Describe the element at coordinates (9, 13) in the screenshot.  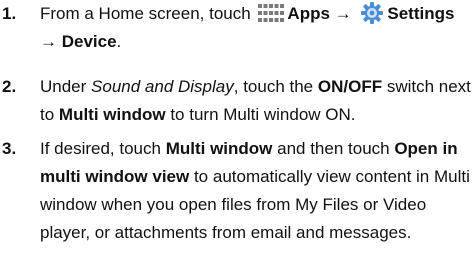
I see `step-number: 1.` at that location.